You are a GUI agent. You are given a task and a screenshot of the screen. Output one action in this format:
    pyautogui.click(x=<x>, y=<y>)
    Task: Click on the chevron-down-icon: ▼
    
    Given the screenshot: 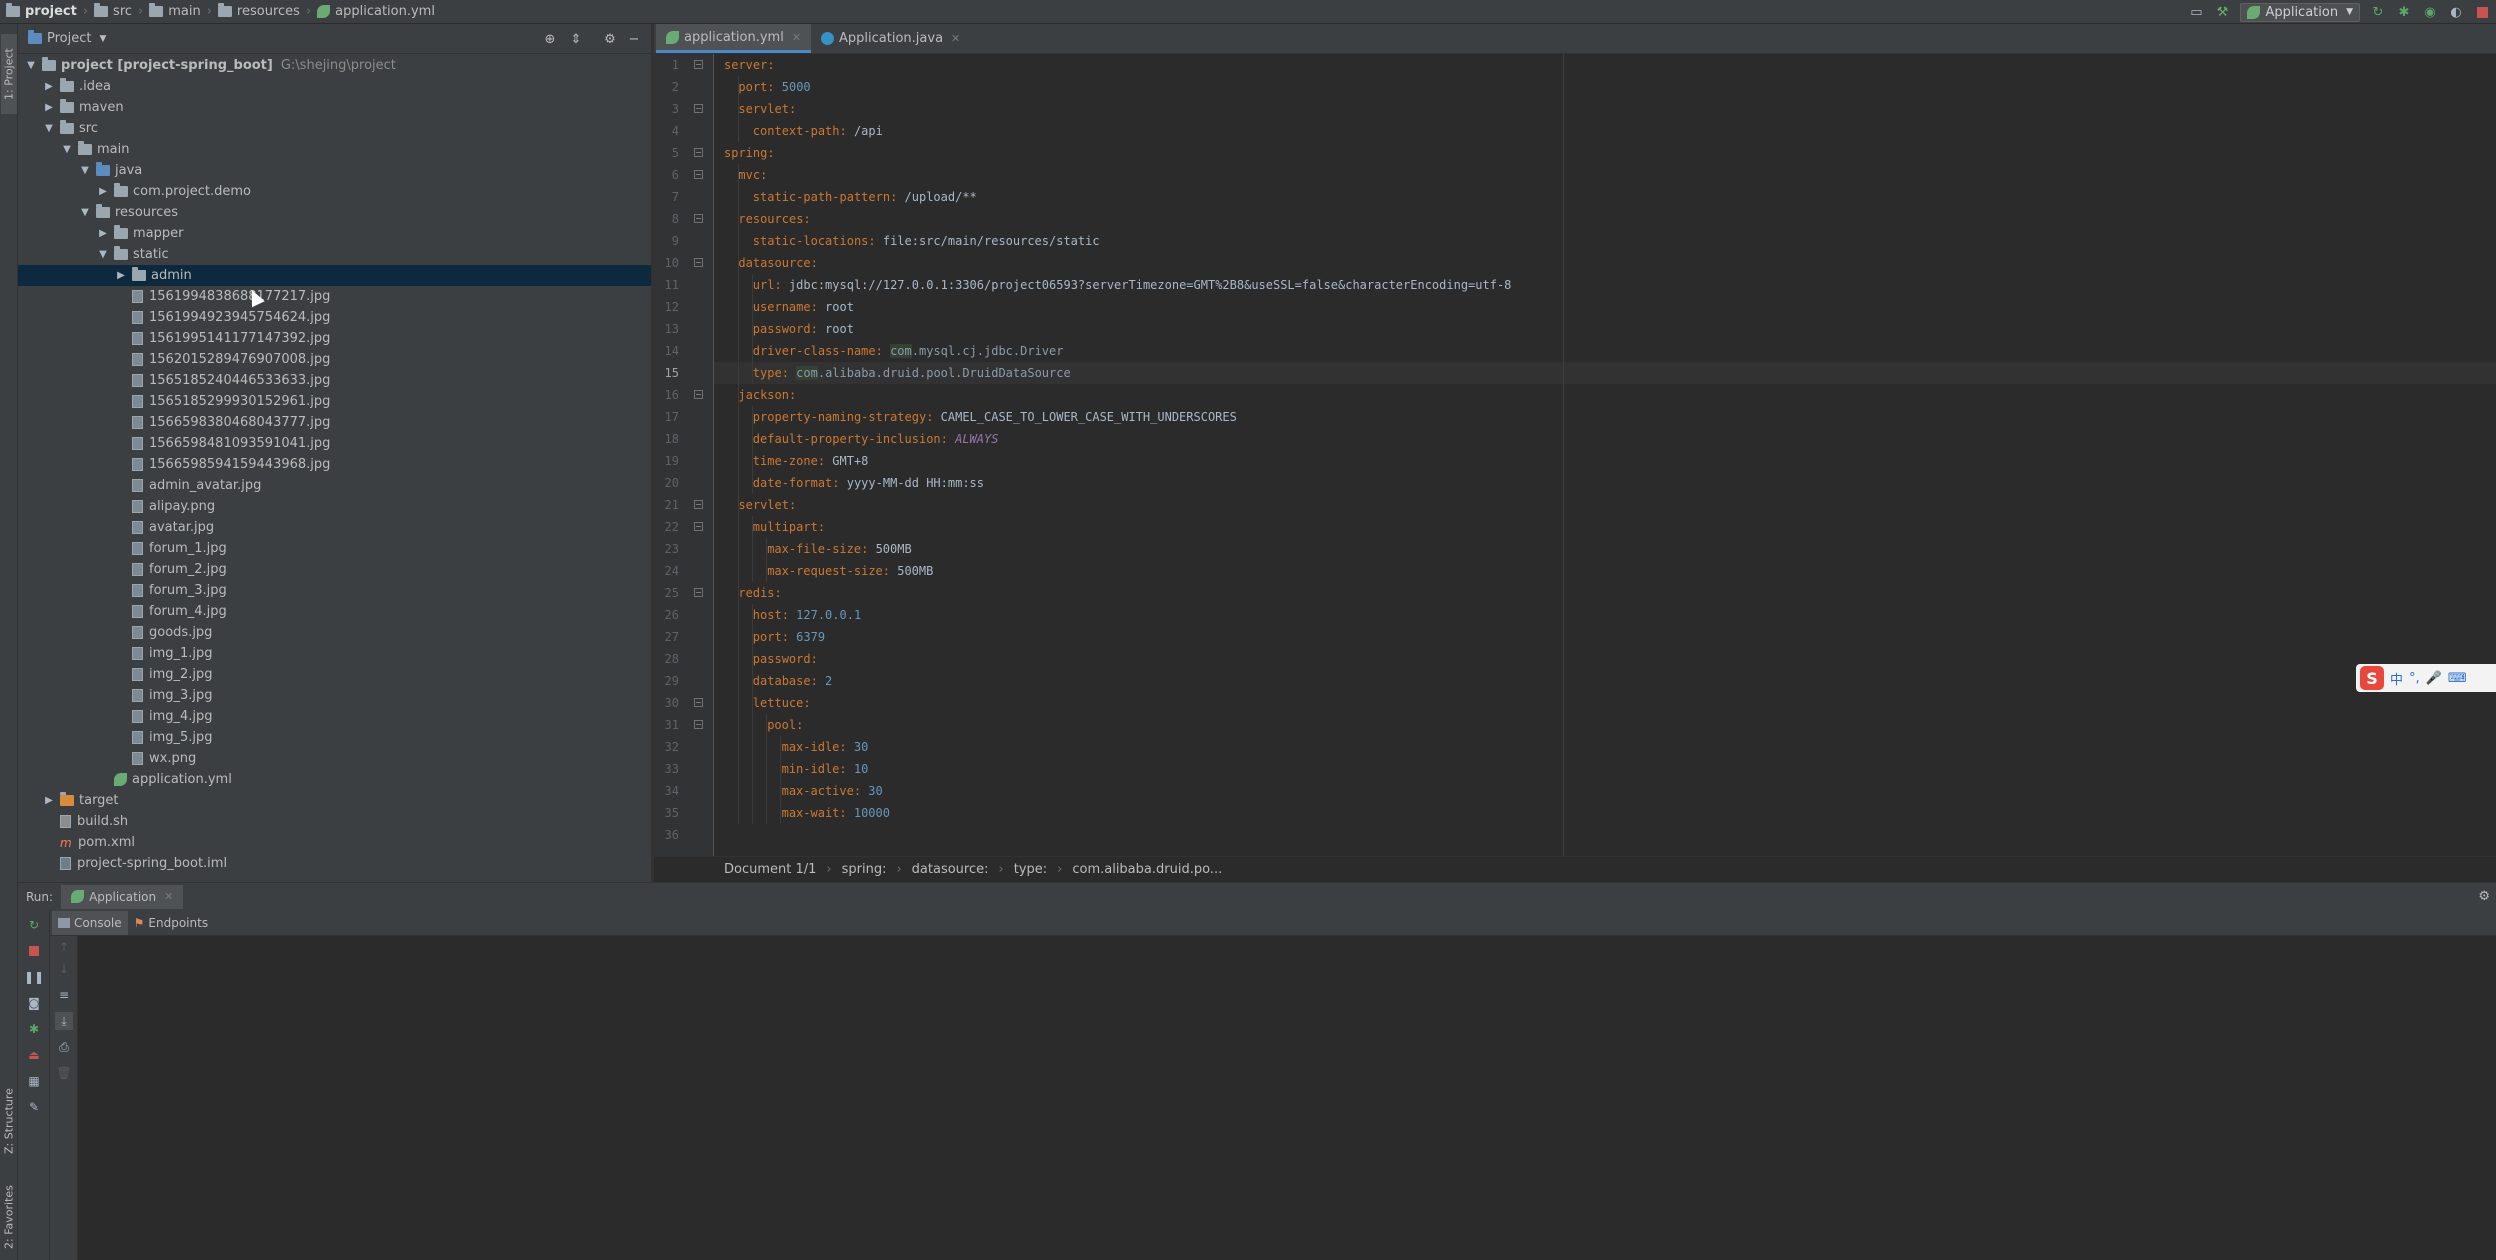 What is the action you would take?
    pyautogui.click(x=102, y=39)
    